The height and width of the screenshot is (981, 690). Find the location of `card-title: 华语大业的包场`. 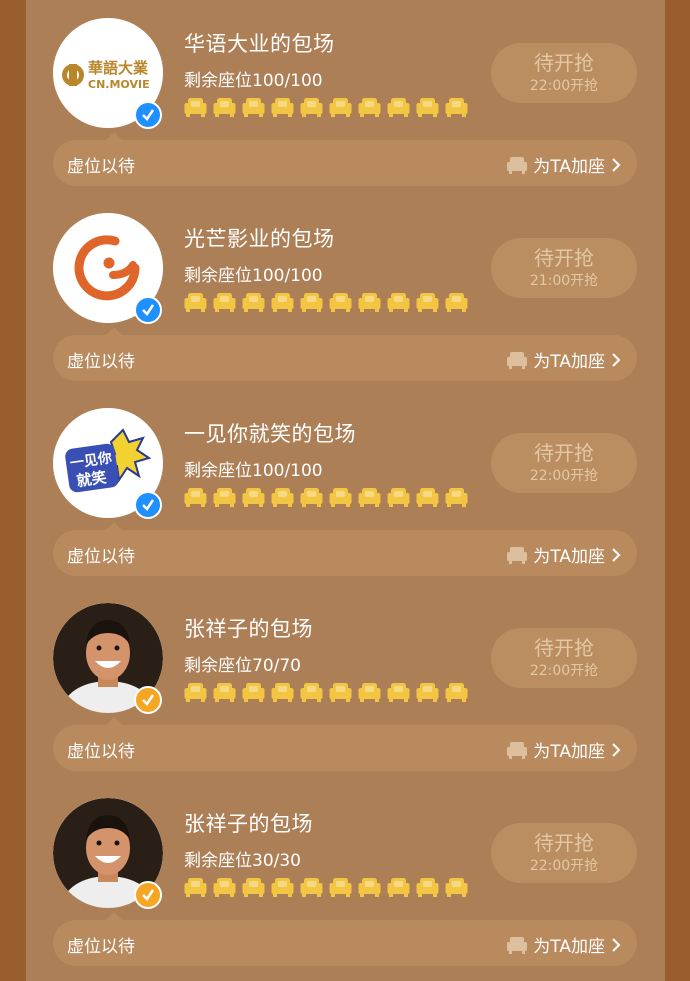

card-title: 华语大业的包场 is located at coordinates (259, 44).